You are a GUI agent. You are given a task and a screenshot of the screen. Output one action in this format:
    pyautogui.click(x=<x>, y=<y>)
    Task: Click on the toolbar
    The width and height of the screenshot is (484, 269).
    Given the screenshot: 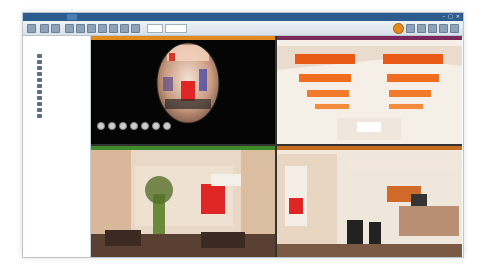 What is the action you would take?
    pyautogui.click(x=243, y=28)
    